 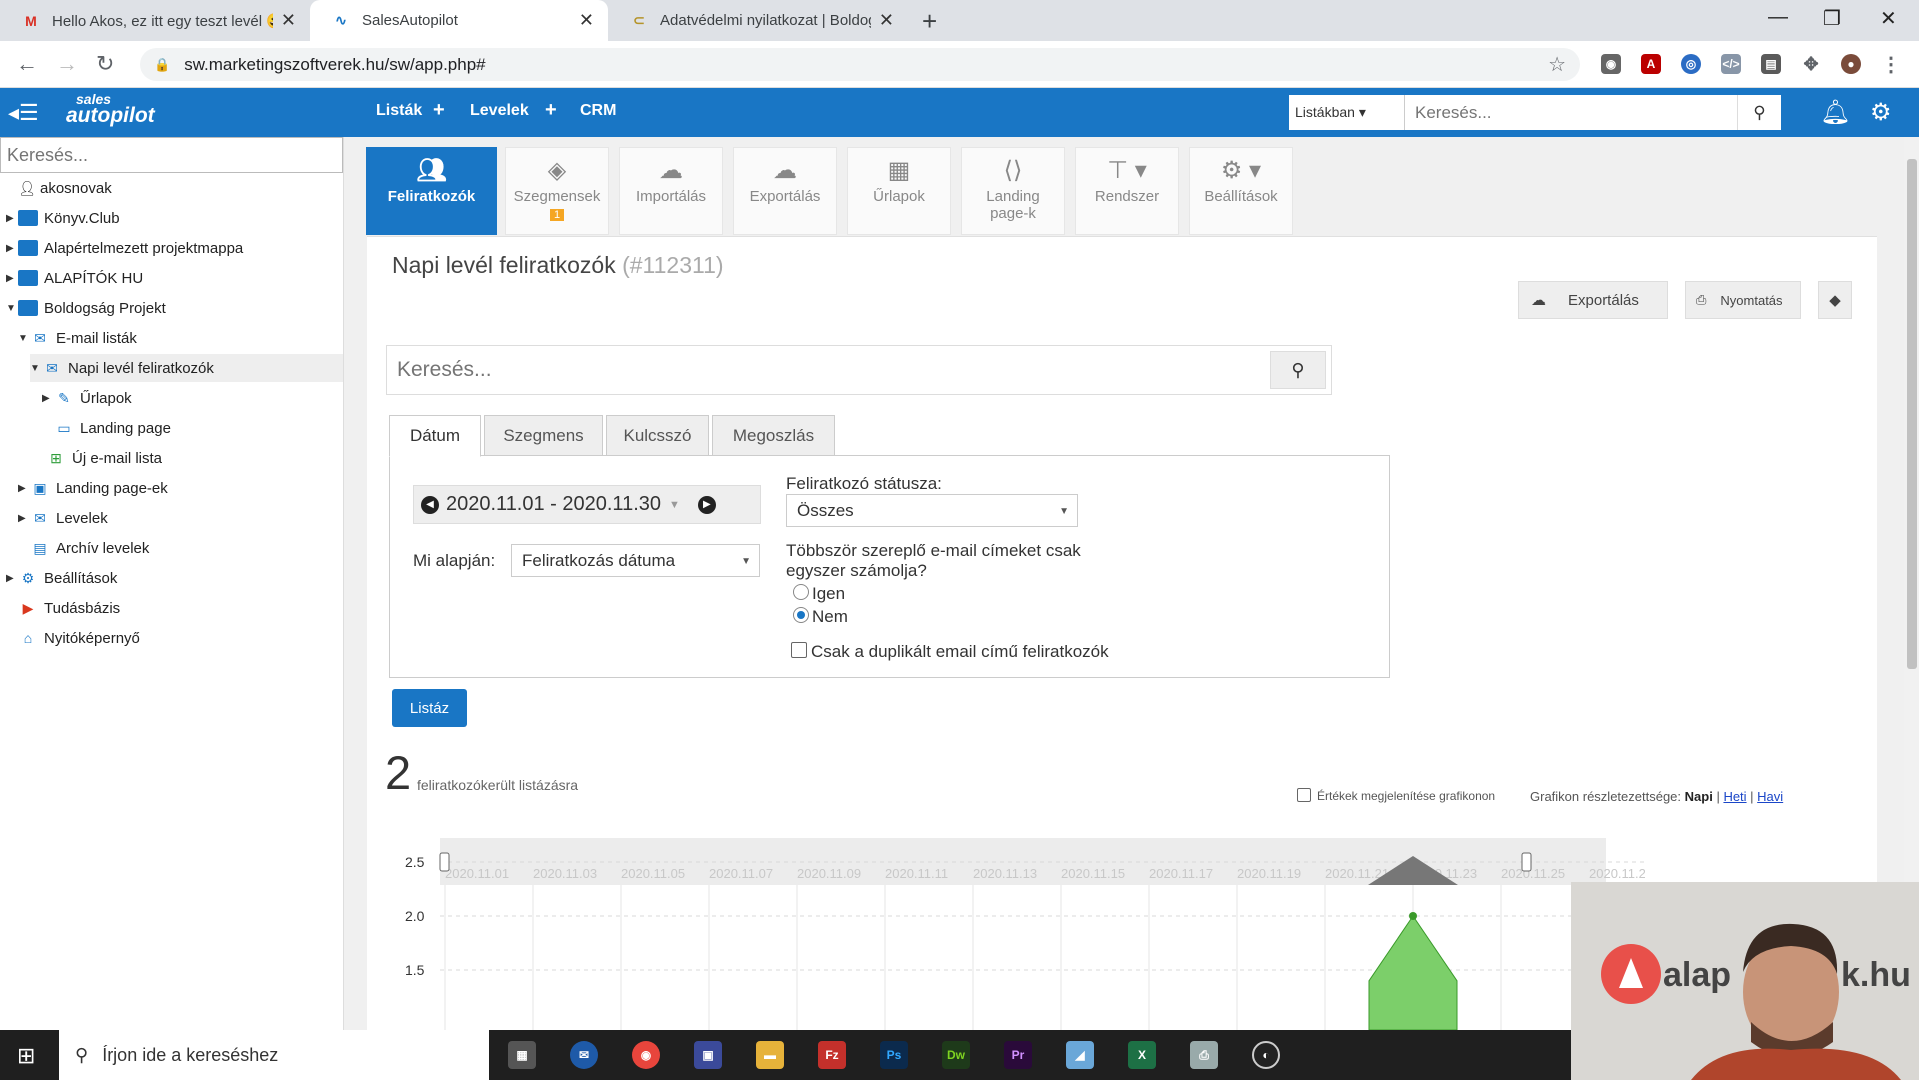 What do you see at coordinates (1413, 916) in the screenshot?
I see `chart-data-point` at bounding box center [1413, 916].